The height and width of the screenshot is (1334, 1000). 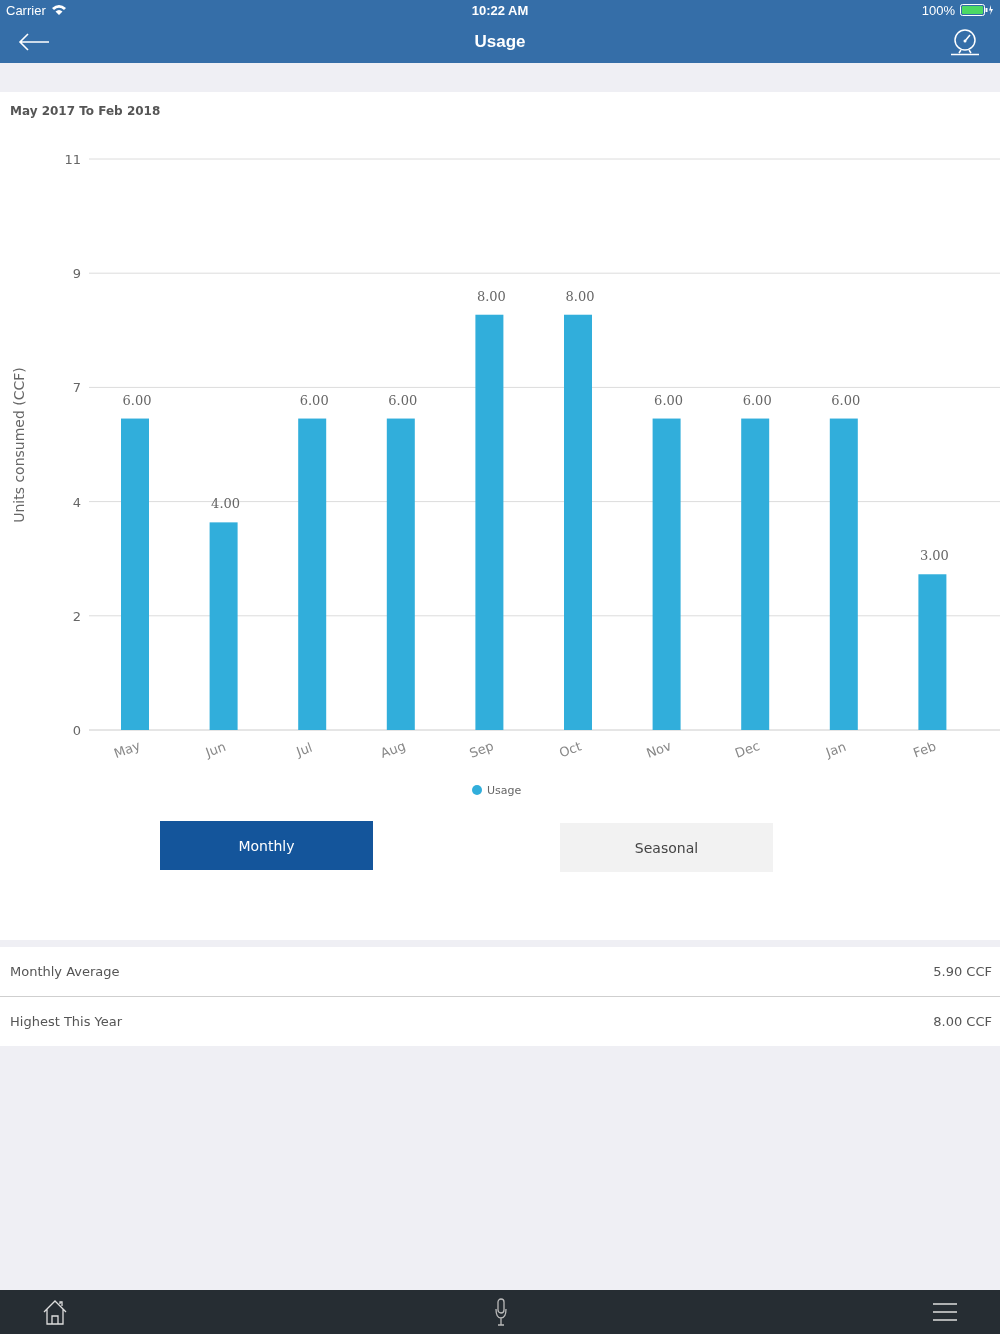 I want to click on x-axis-label: Jun, so click(x=215, y=749).